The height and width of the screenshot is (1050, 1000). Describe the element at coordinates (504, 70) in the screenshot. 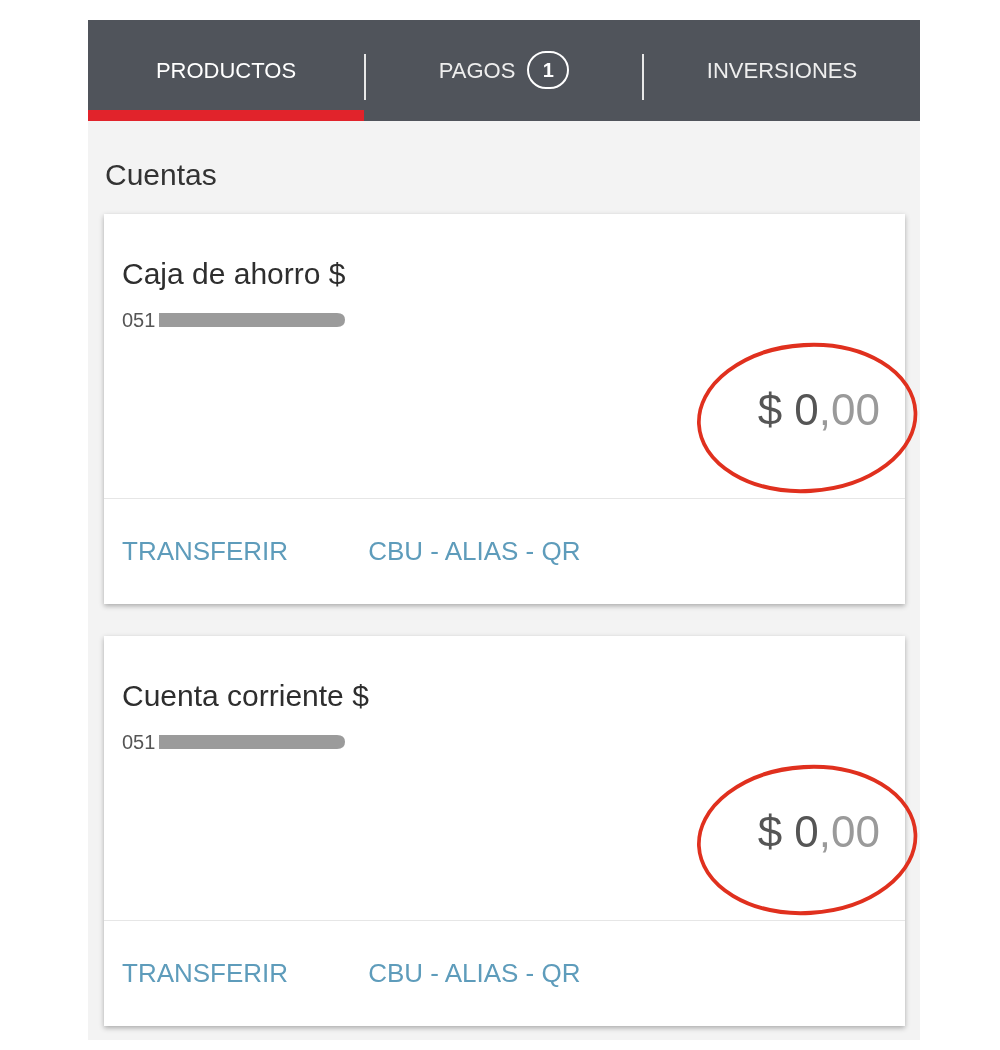

I see `tab: PAGOS 1` at that location.